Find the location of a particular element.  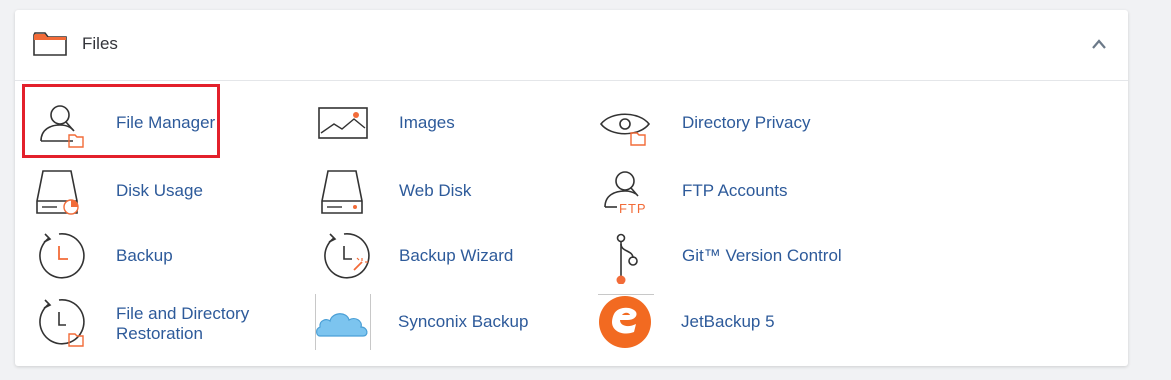

item-label: Backup is located at coordinates (144, 255).